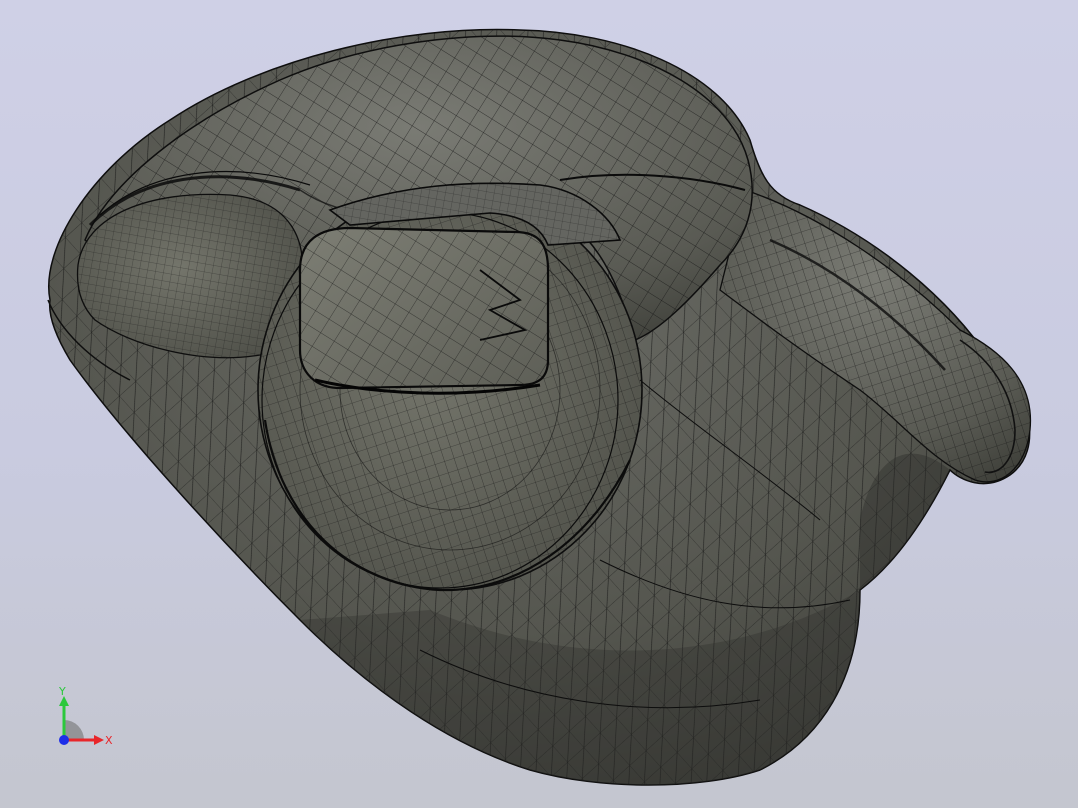  I want to click on x-axis-label: X, so click(109, 740).